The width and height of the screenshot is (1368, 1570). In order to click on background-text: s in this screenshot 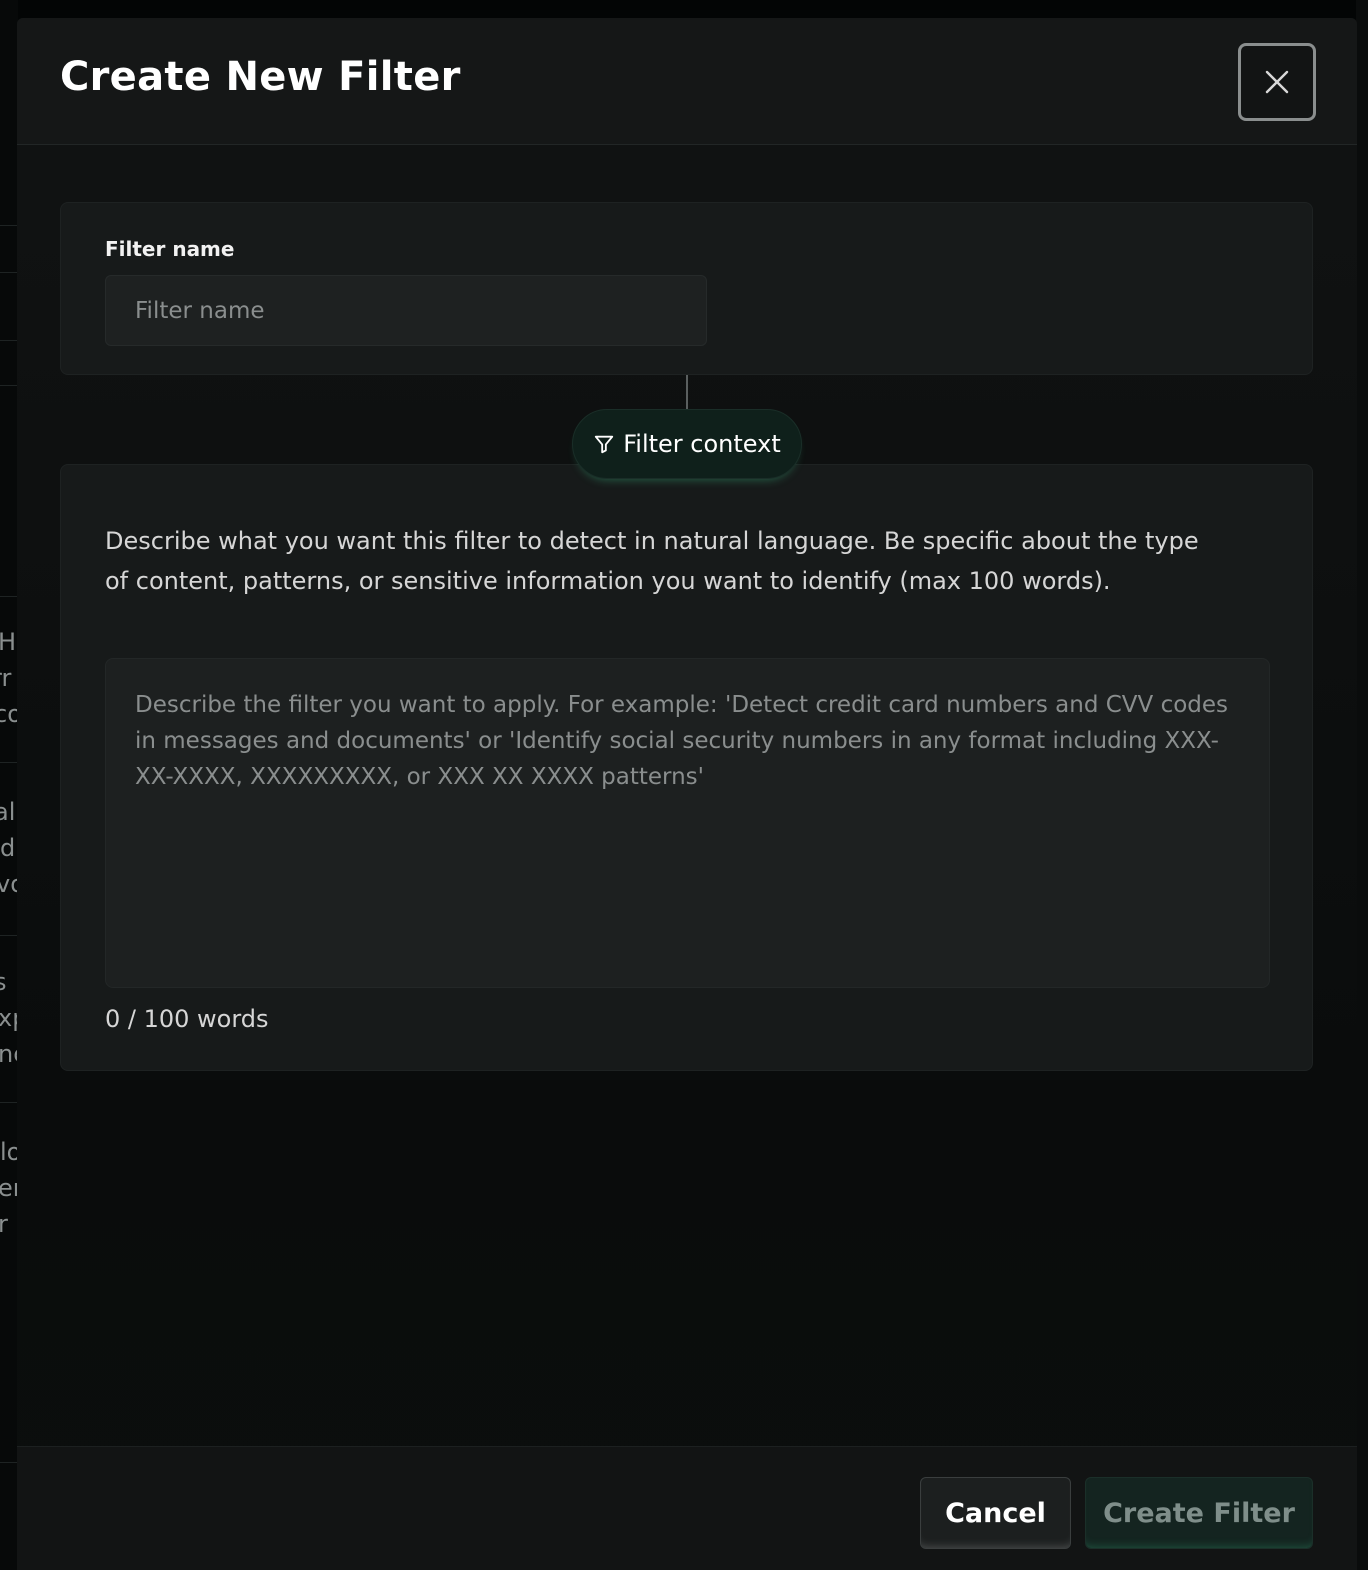, I will do `click(3, 982)`.